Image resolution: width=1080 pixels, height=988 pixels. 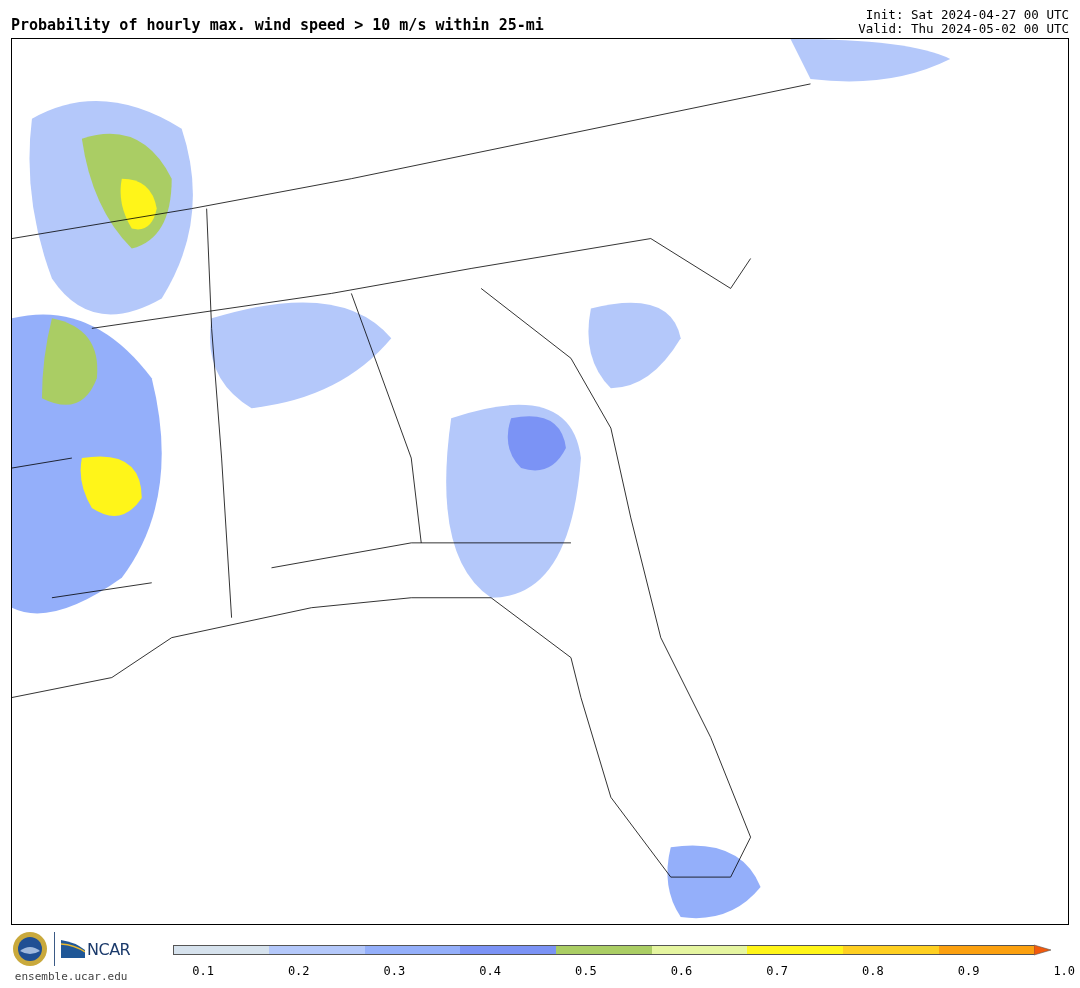 I want to click on ncar-logo-icon, so click(x=73, y=949).